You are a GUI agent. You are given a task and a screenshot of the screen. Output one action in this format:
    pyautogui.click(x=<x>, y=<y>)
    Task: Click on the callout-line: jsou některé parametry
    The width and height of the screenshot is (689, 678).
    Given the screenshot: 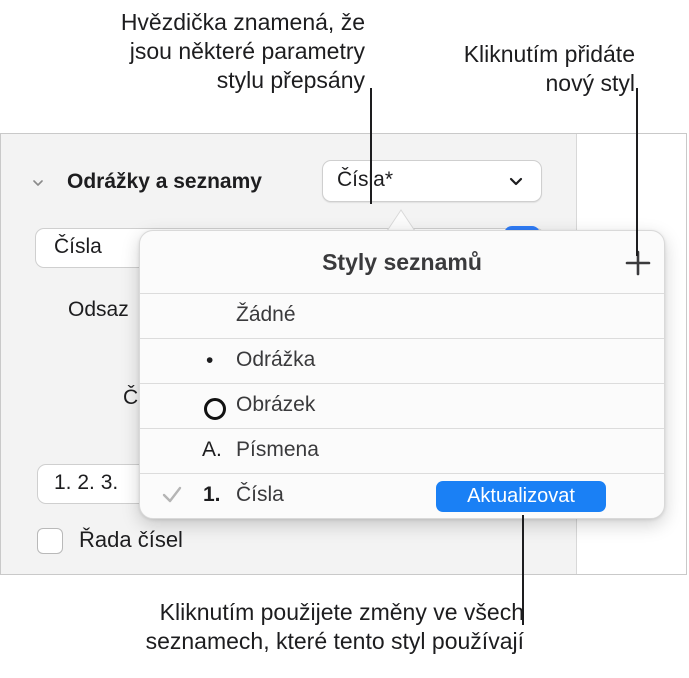 What is the action you would take?
    pyautogui.click(x=247, y=51)
    